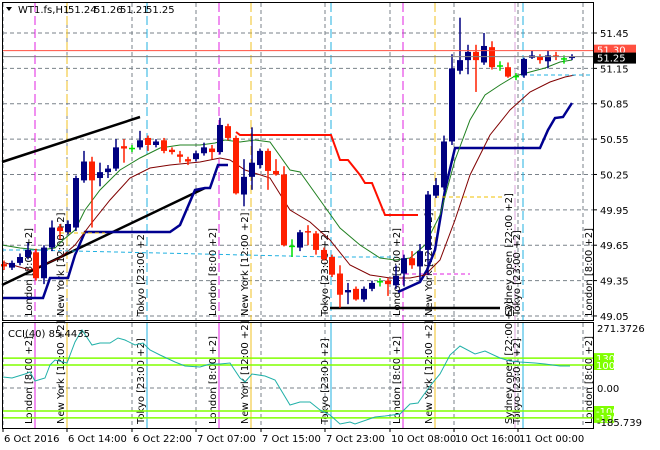 The height and width of the screenshot is (450, 660). Describe the element at coordinates (160, 10) in the screenshot. I see `close-price: 51.25` at that location.